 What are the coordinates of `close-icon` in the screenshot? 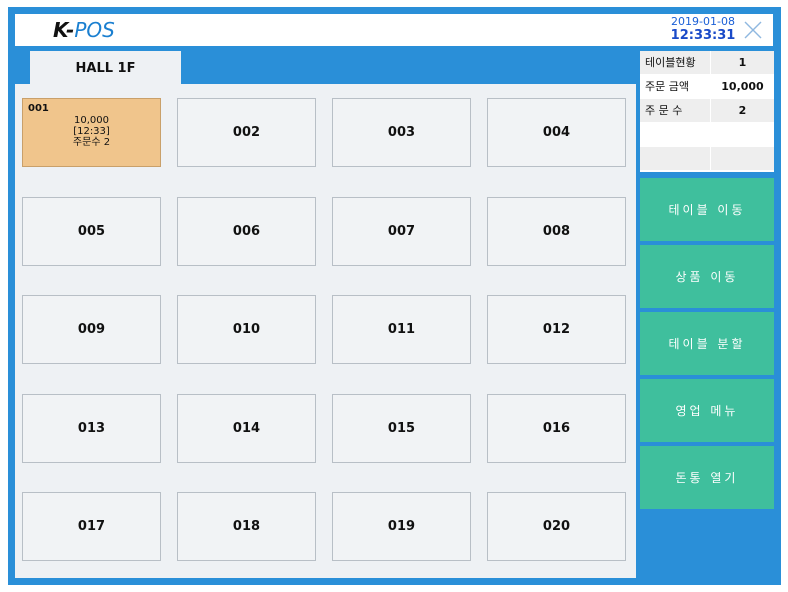 It's located at (753, 30).